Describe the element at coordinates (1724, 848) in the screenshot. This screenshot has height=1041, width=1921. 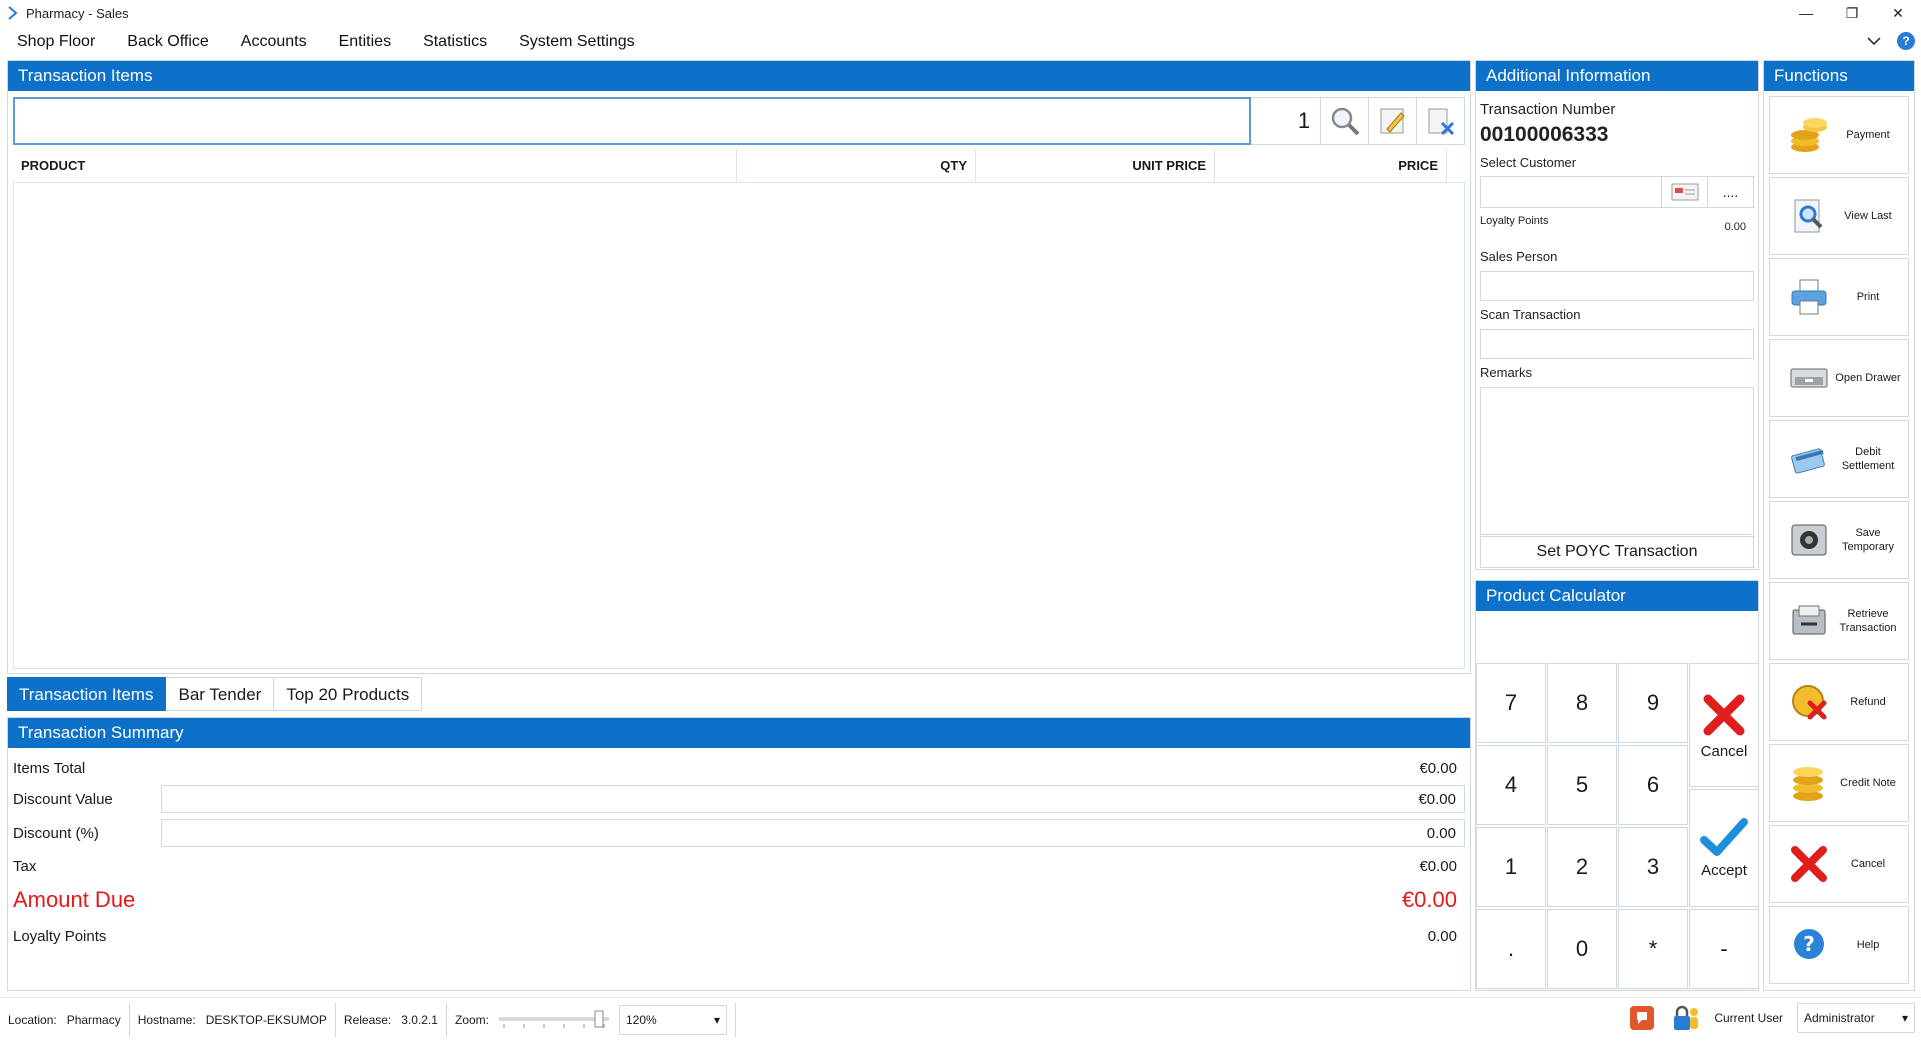
I see `calc-accept-button: Accept` at that location.